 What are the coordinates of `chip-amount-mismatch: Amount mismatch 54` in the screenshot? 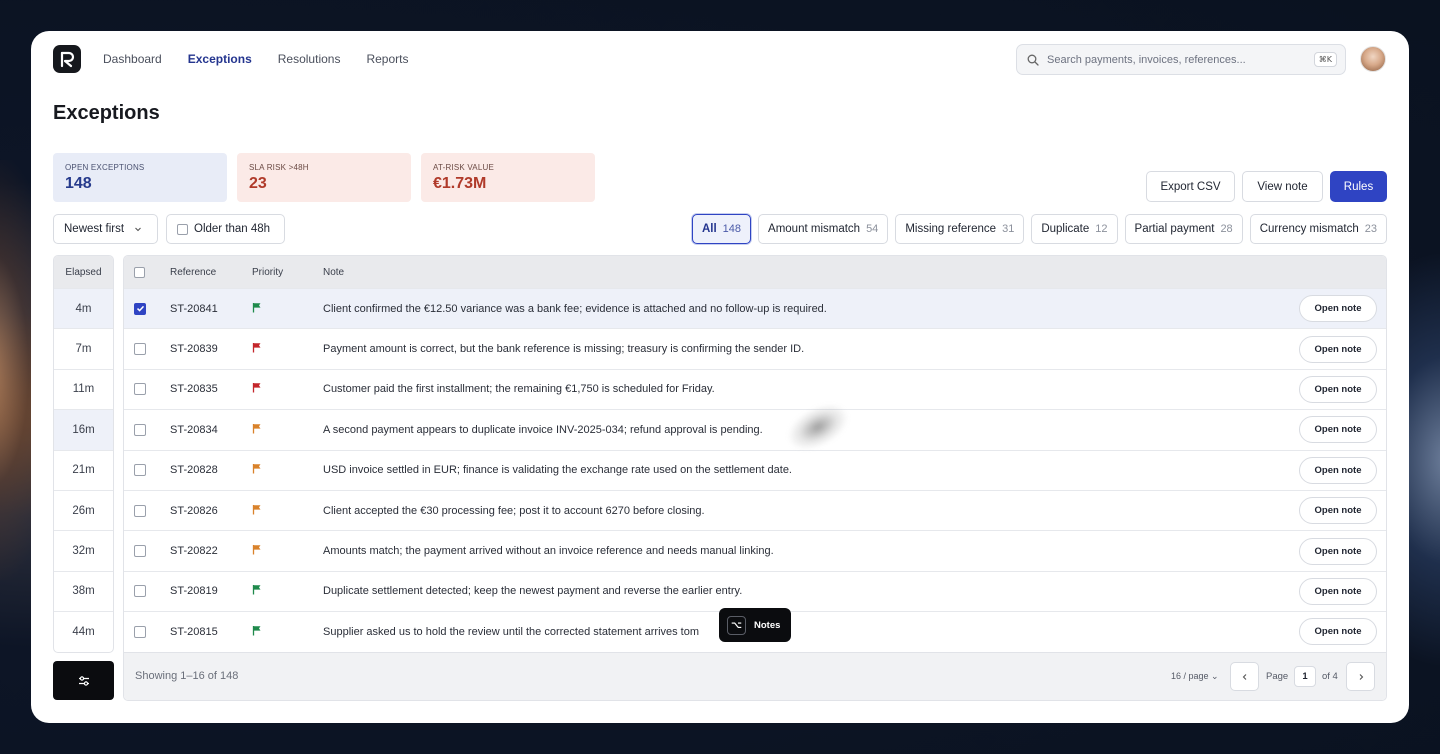 It's located at (823, 229).